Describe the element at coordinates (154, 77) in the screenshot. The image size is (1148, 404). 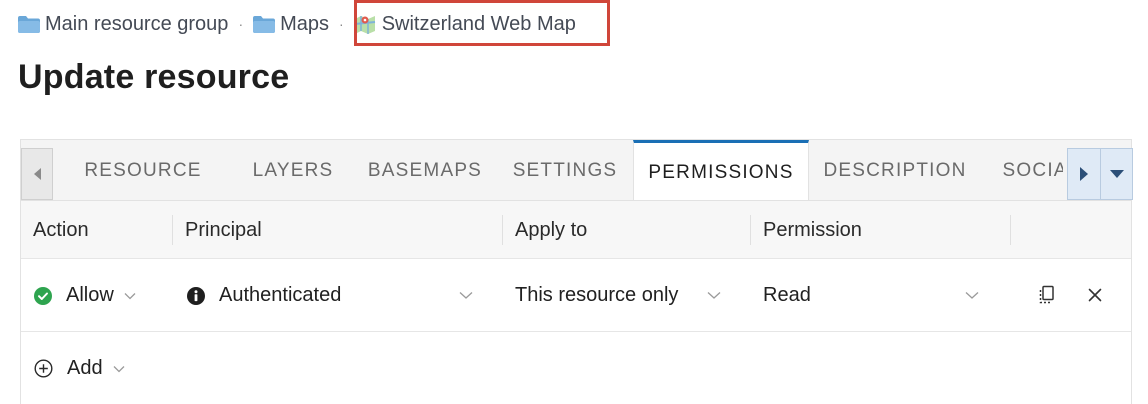
I see `page-title: Update resource` at that location.